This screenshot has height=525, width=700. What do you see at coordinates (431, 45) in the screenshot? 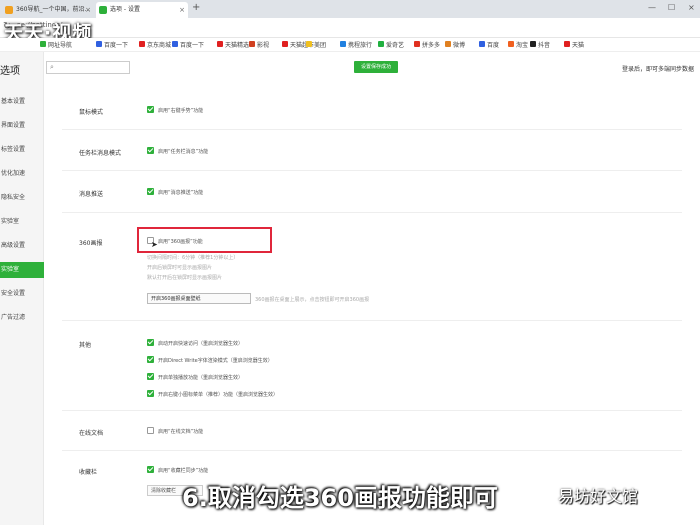
I see `bookmark-label: 拼多多` at bounding box center [431, 45].